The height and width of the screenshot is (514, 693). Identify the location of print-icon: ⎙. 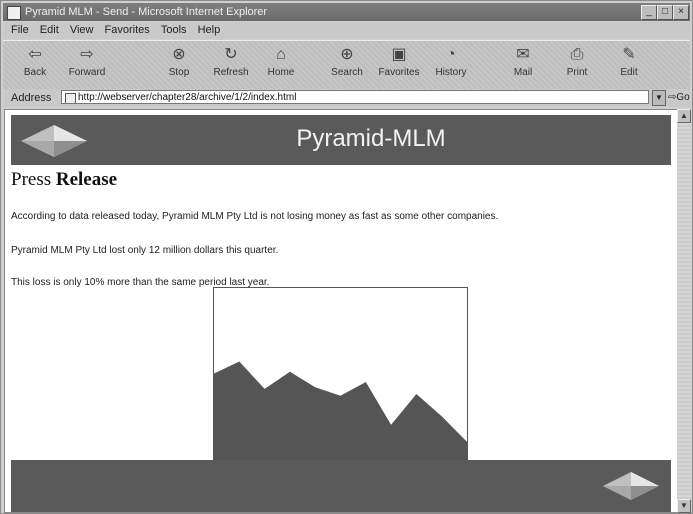
(577, 54).